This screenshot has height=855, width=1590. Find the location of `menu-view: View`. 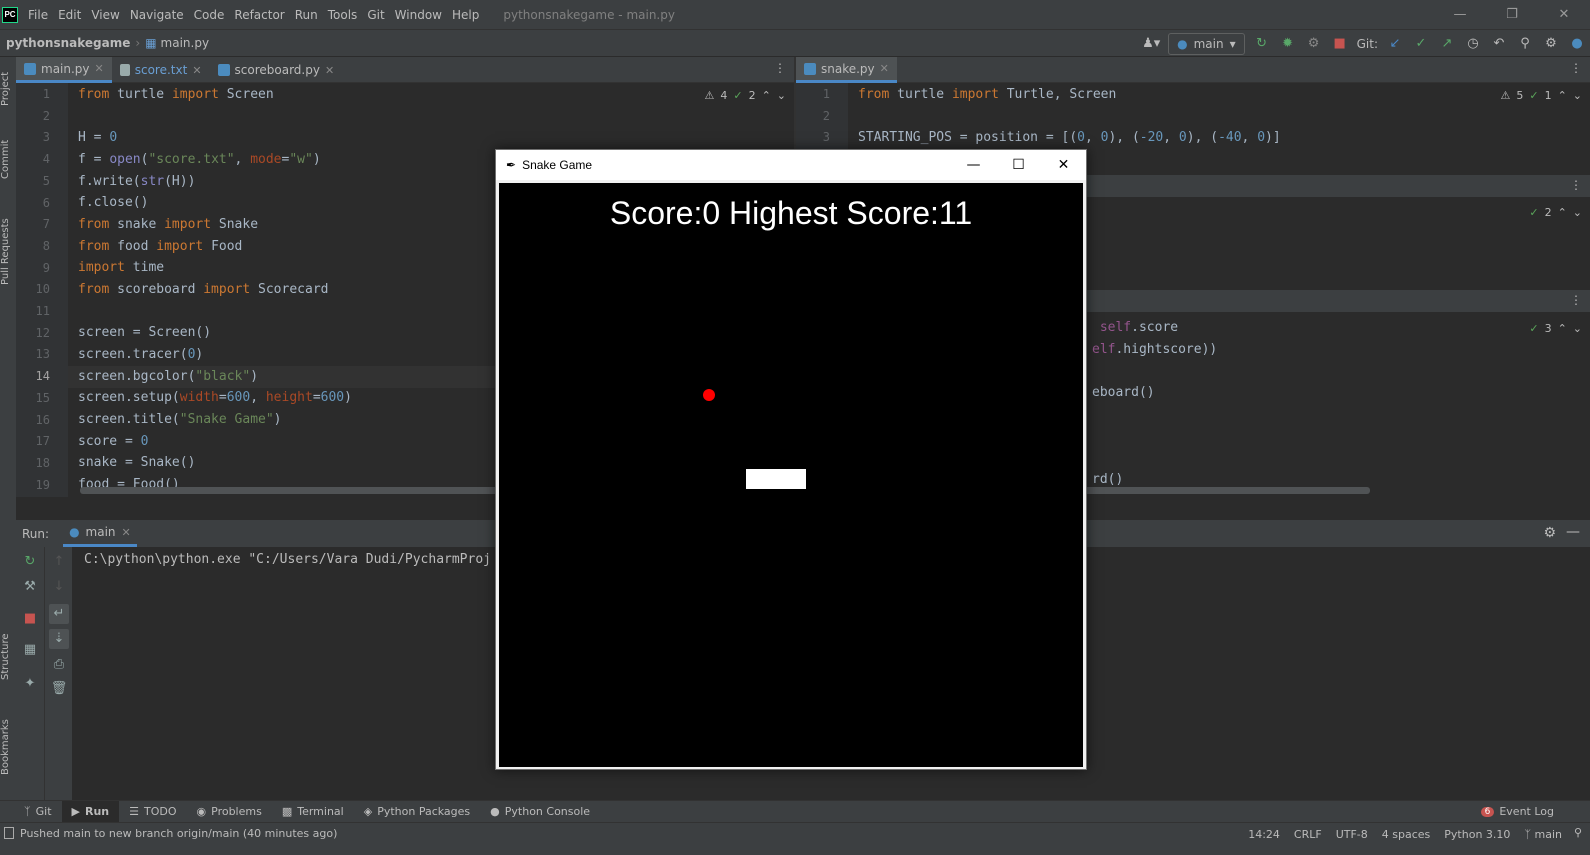

menu-view: View is located at coordinates (105, 15).